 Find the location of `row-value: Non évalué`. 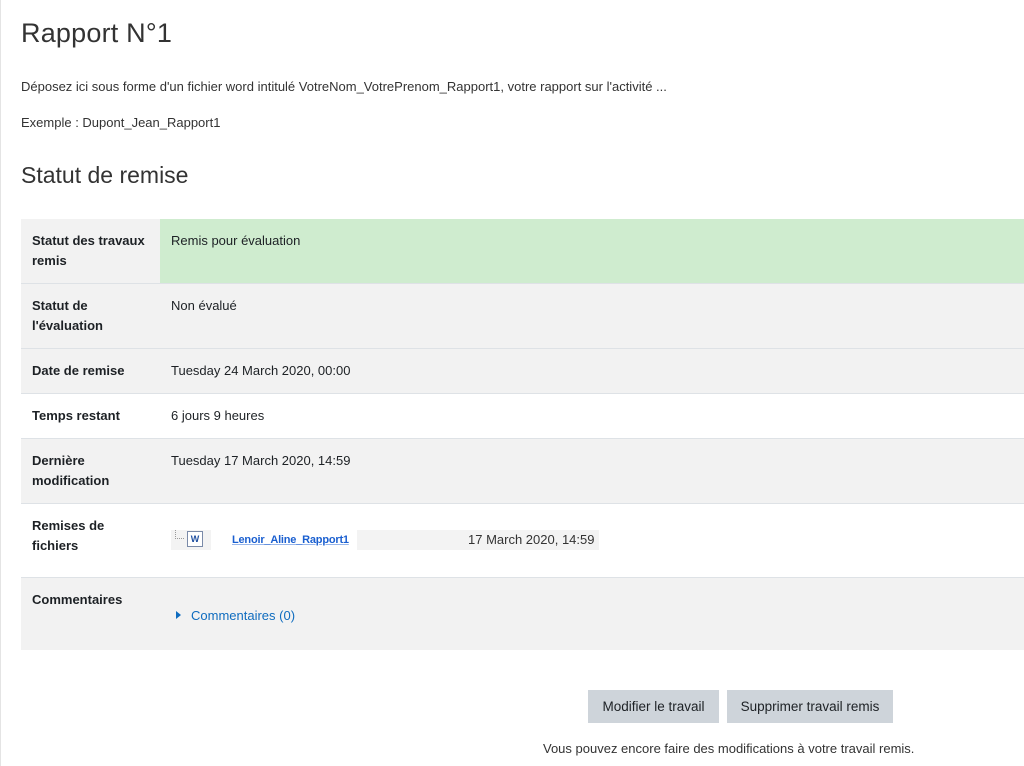

row-value: Non évalué is located at coordinates (592, 316).